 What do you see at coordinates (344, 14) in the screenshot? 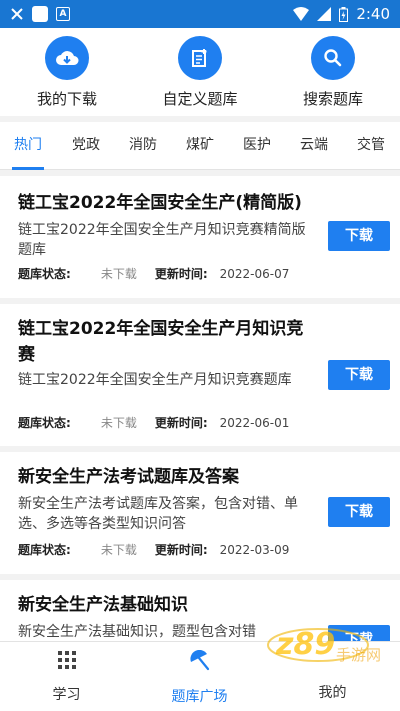
I see `battery-icon` at bounding box center [344, 14].